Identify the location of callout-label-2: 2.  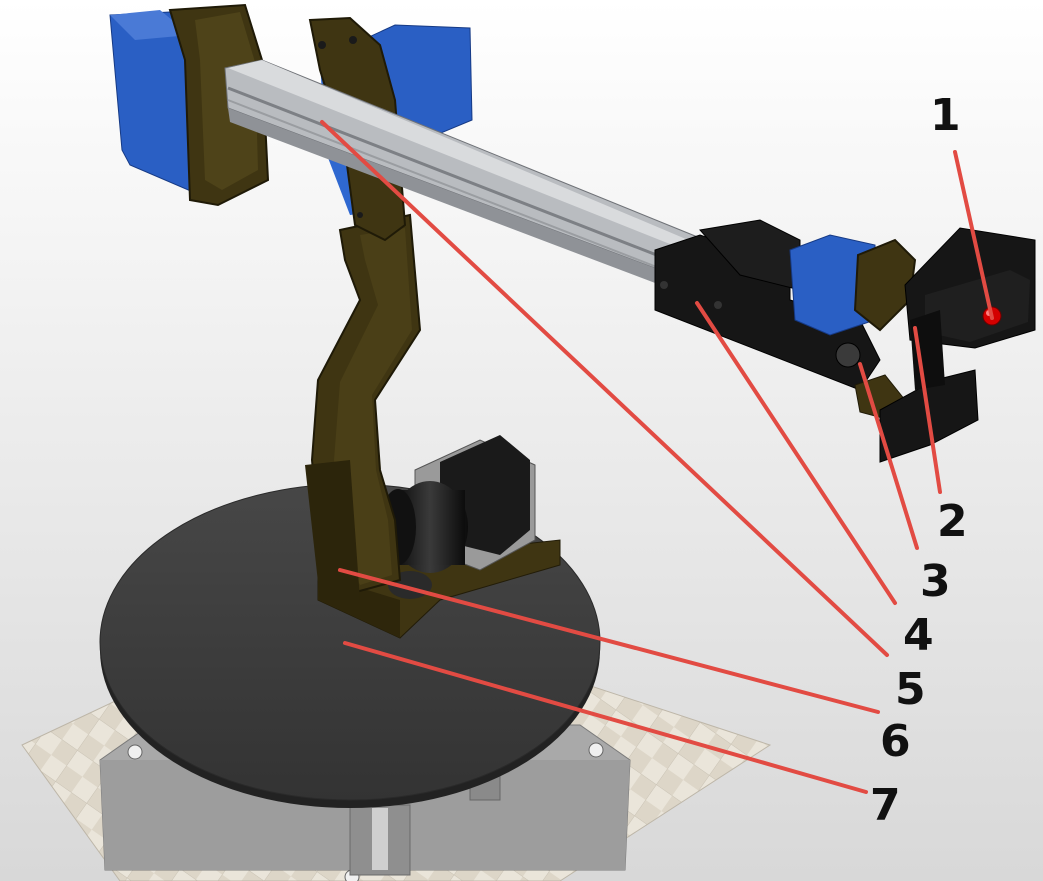
(952, 521).